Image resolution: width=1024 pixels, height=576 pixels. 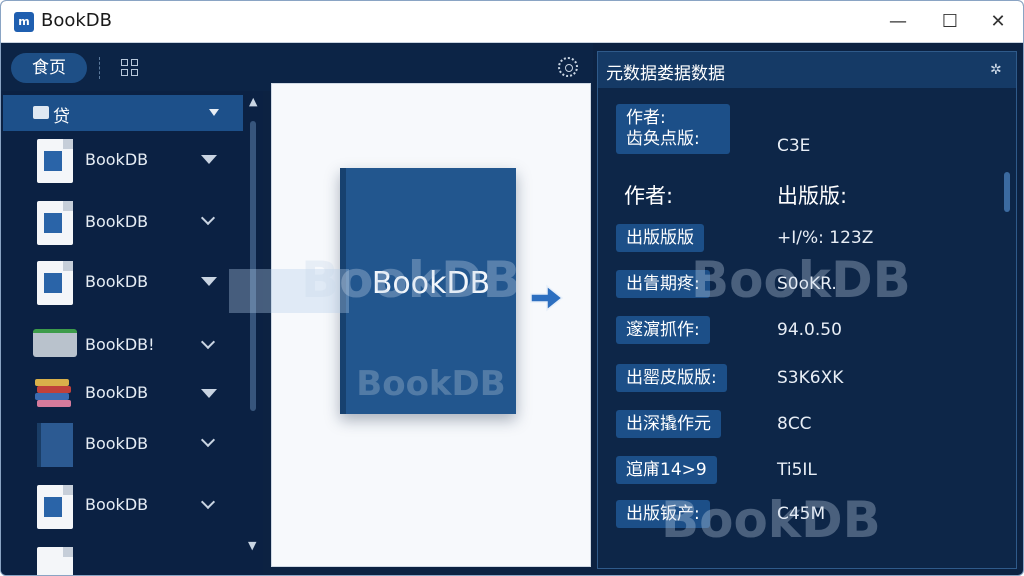 I want to click on scroll-up-icon: ▲, so click(x=253, y=101).